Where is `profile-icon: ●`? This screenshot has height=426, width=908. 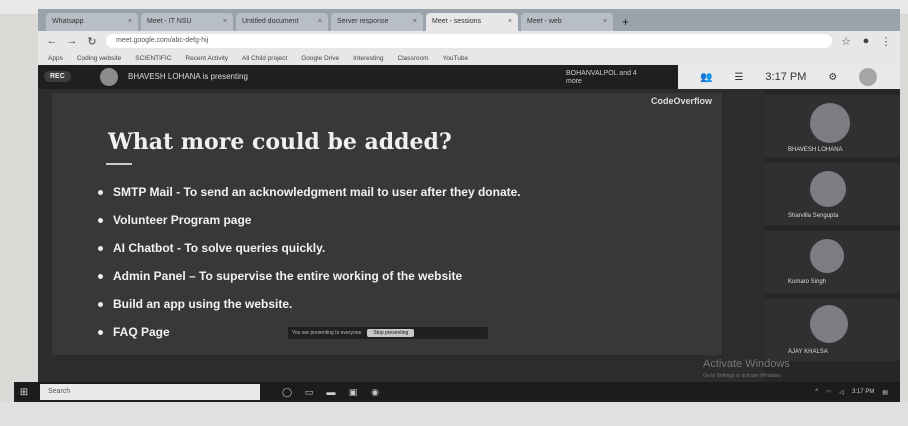 profile-icon: ● is located at coordinates (866, 41).